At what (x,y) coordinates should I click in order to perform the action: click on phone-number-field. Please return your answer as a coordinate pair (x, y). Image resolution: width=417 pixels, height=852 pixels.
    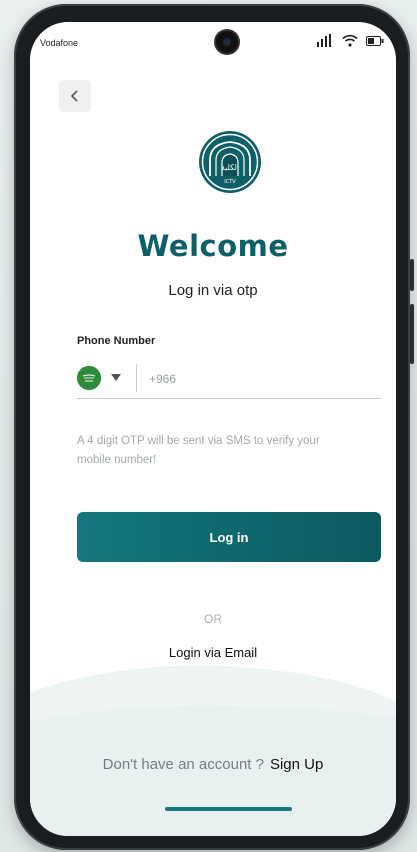
    Looking at the image, I should click on (229, 380).